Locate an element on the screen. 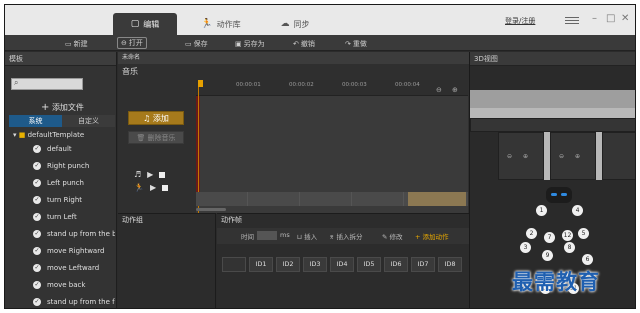 The width and height of the screenshot is (640, 313). template-item: ✓ turn Left is located at coordinates (62, 217).